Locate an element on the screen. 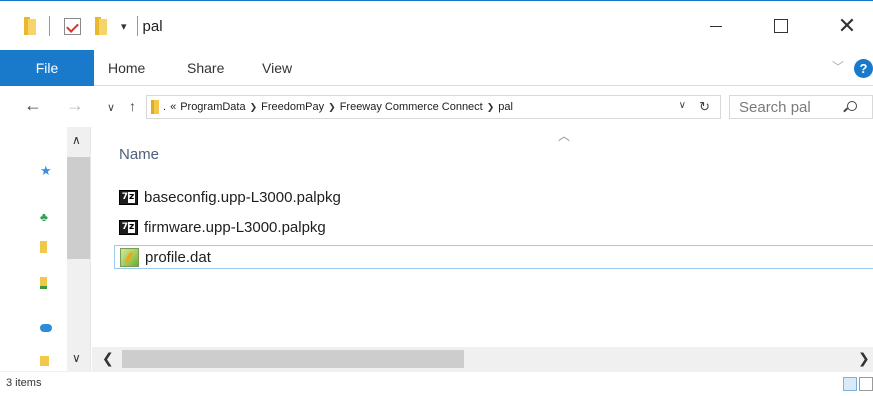 This screenshot has height=396, width=873. dat-file-icon is located at coordinates (129, 257).